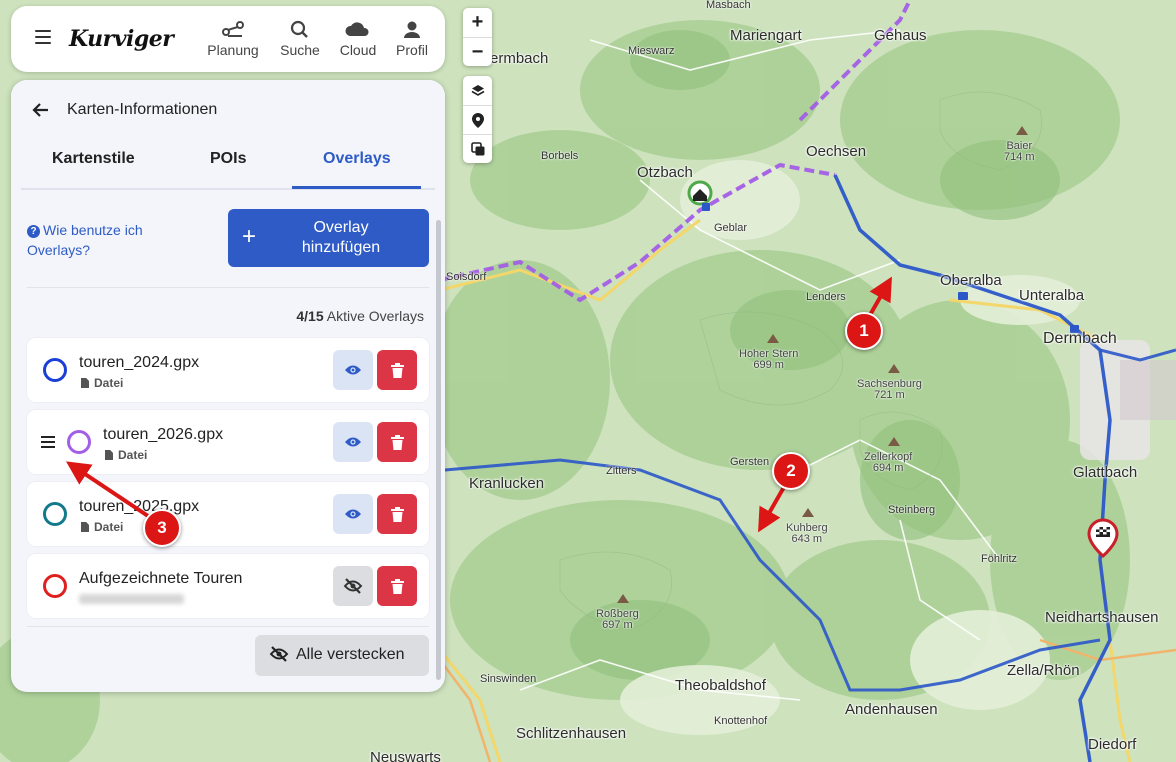 This screenshot has height=762, width=1176. Describe the element at coordinates (373, 316) in the screenshot. I see `active-count-suffix: Aktive Overlays` at that location.